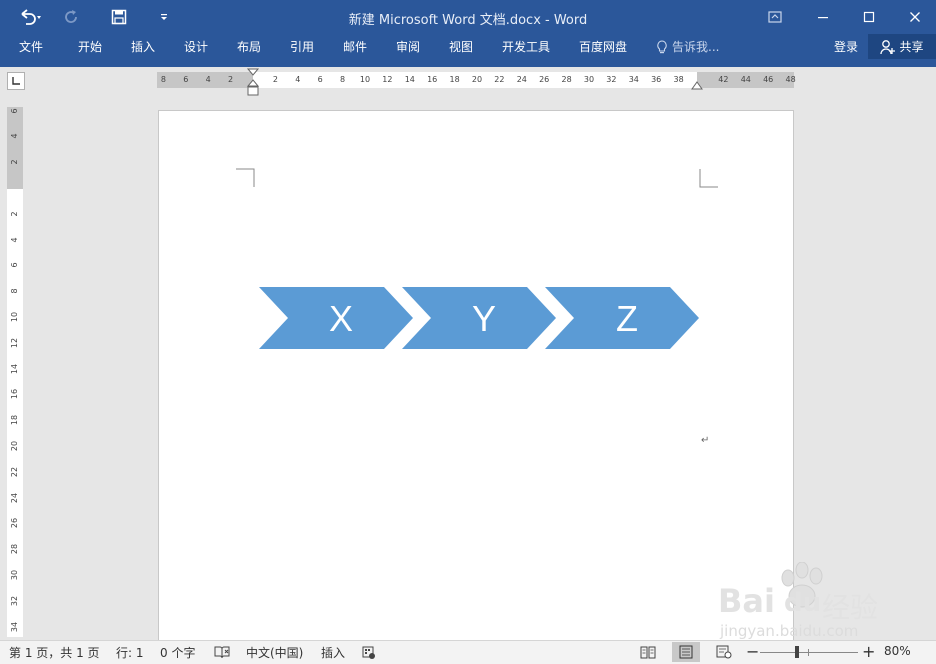  What do you see at coordinates (477, 178) in the screenshot?
I see `margin-corner-marks` at bounding box center [477, 178].